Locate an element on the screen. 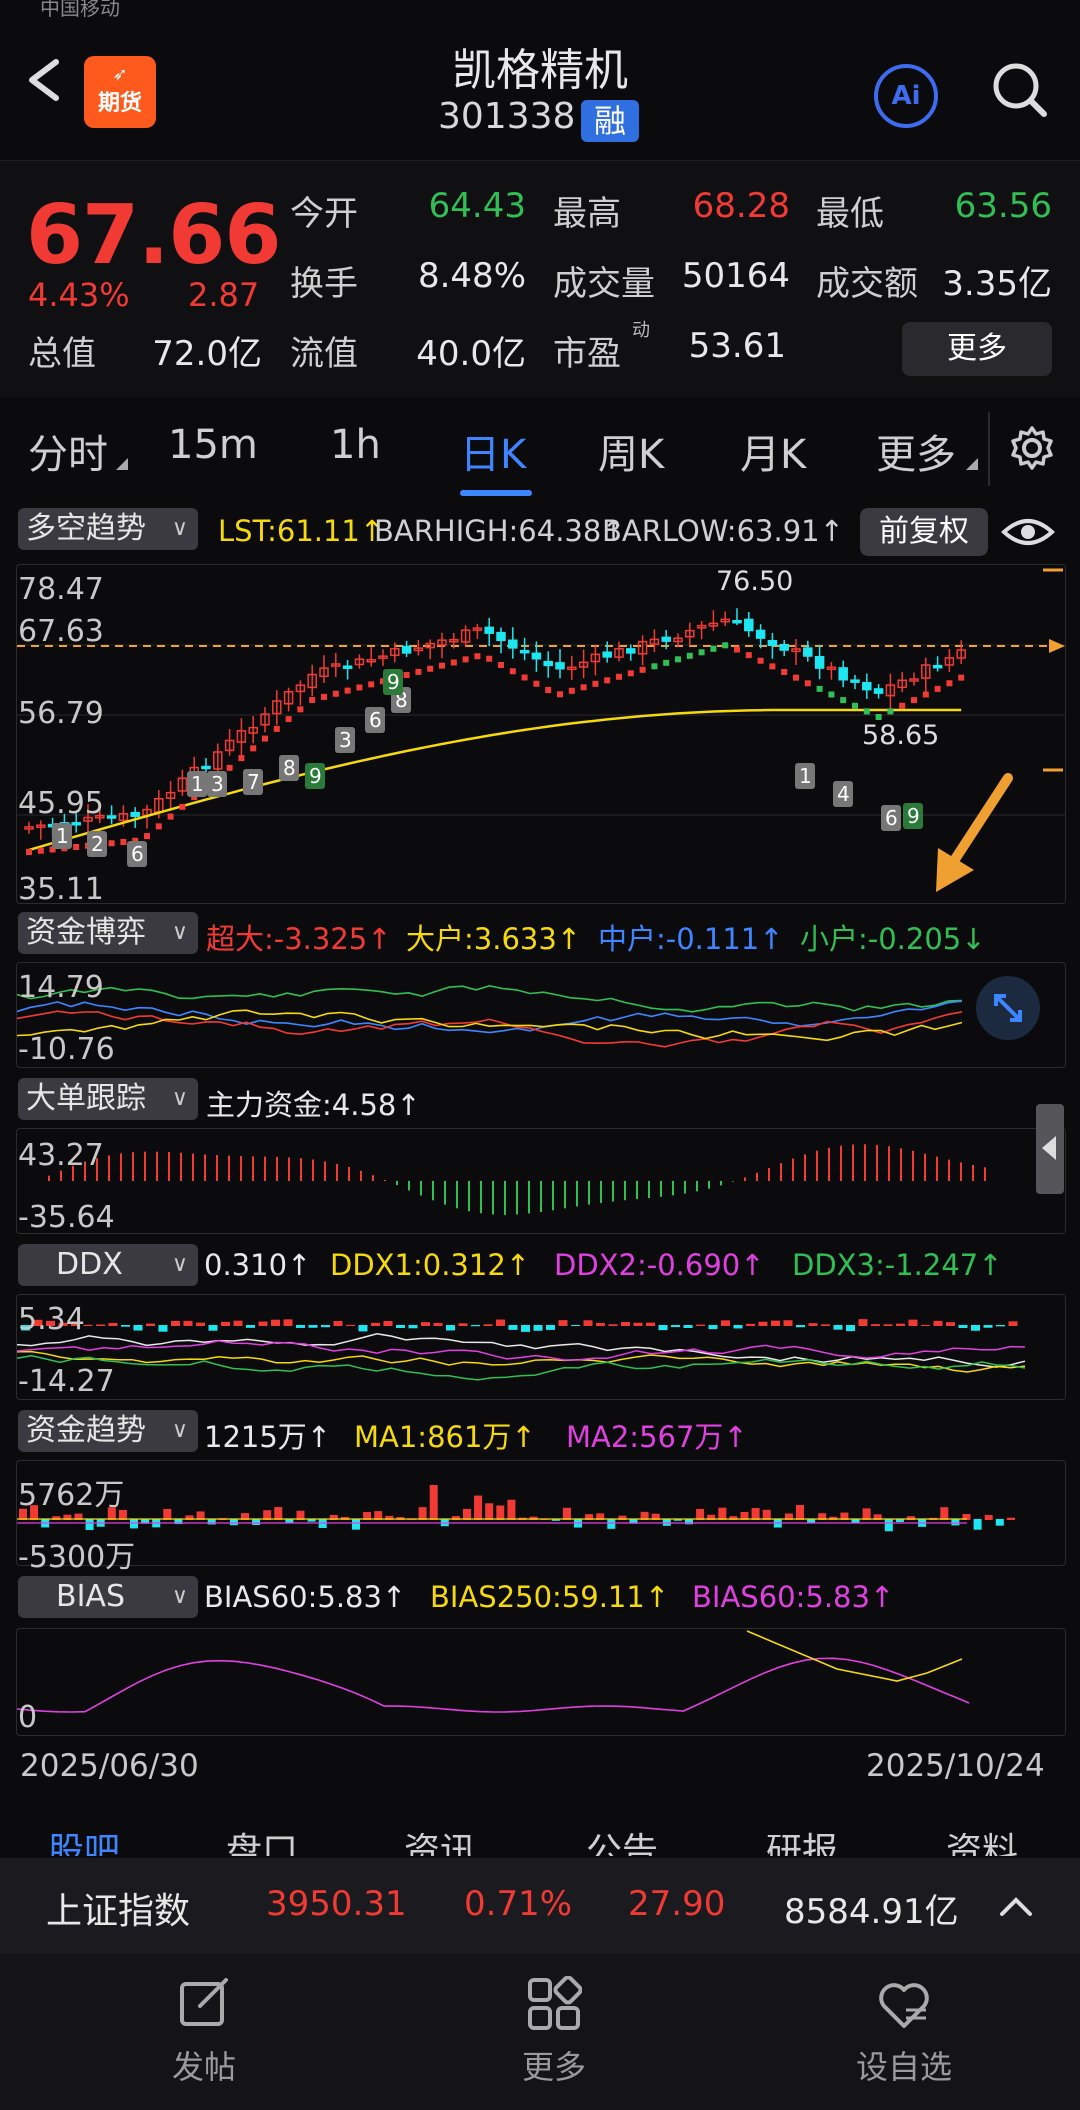 This screenshot has width=1080, height=2110. big-order-chart-area is located at coordinates (541, 1181).